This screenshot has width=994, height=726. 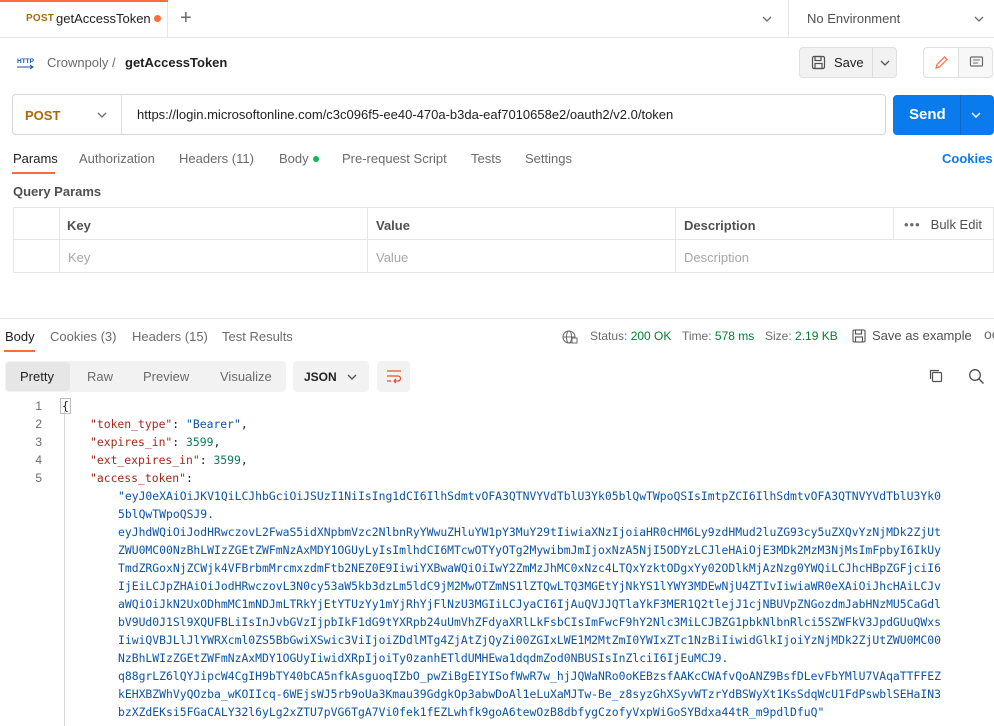 I want to click on response-size: Size: 2.19 KB, so click(x=801, y=336).